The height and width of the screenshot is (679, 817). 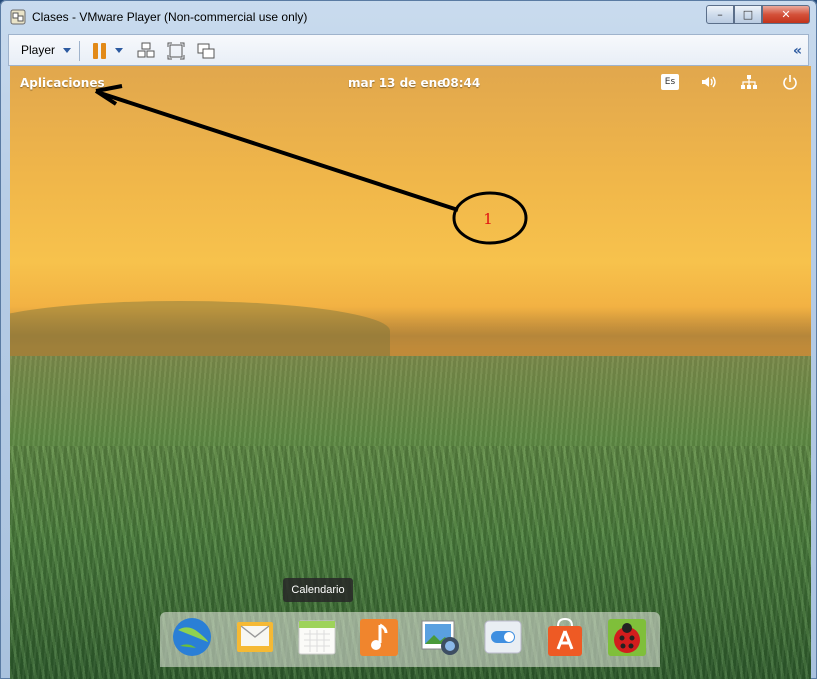 I want to click on volume-icon, so click(x=709, y=82).